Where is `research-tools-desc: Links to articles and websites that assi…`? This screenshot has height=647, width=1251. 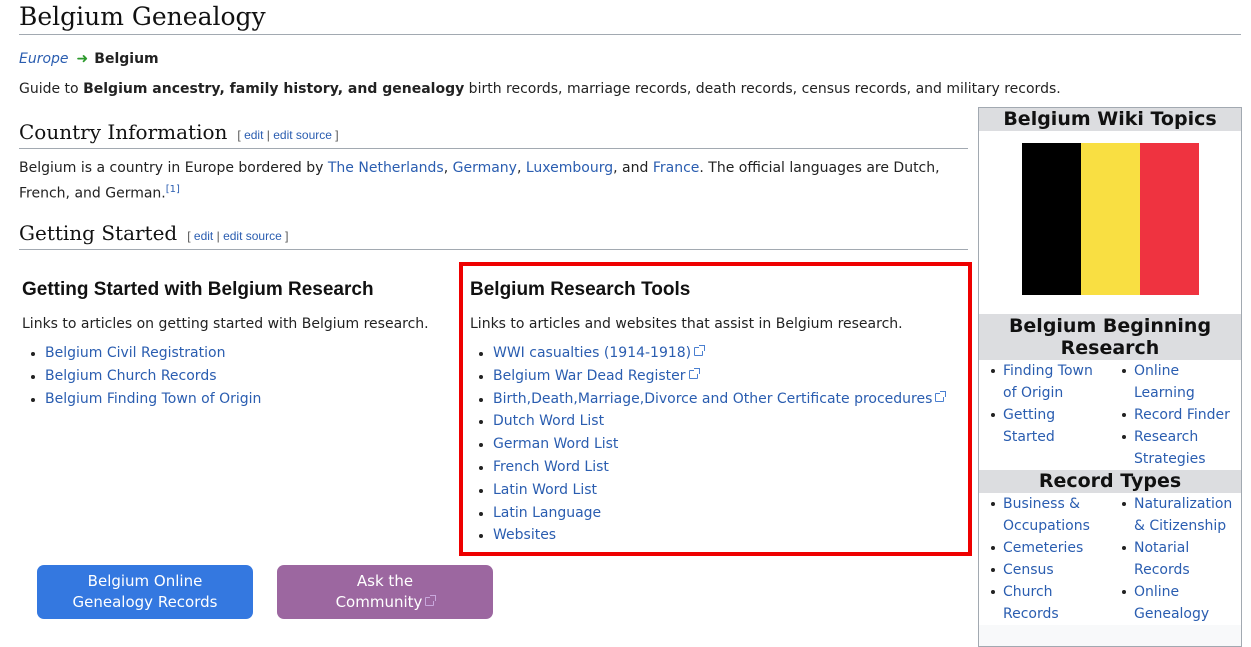
research-tools-desc: Links to articles and websites that assi… is located at coordinates (686, 324).